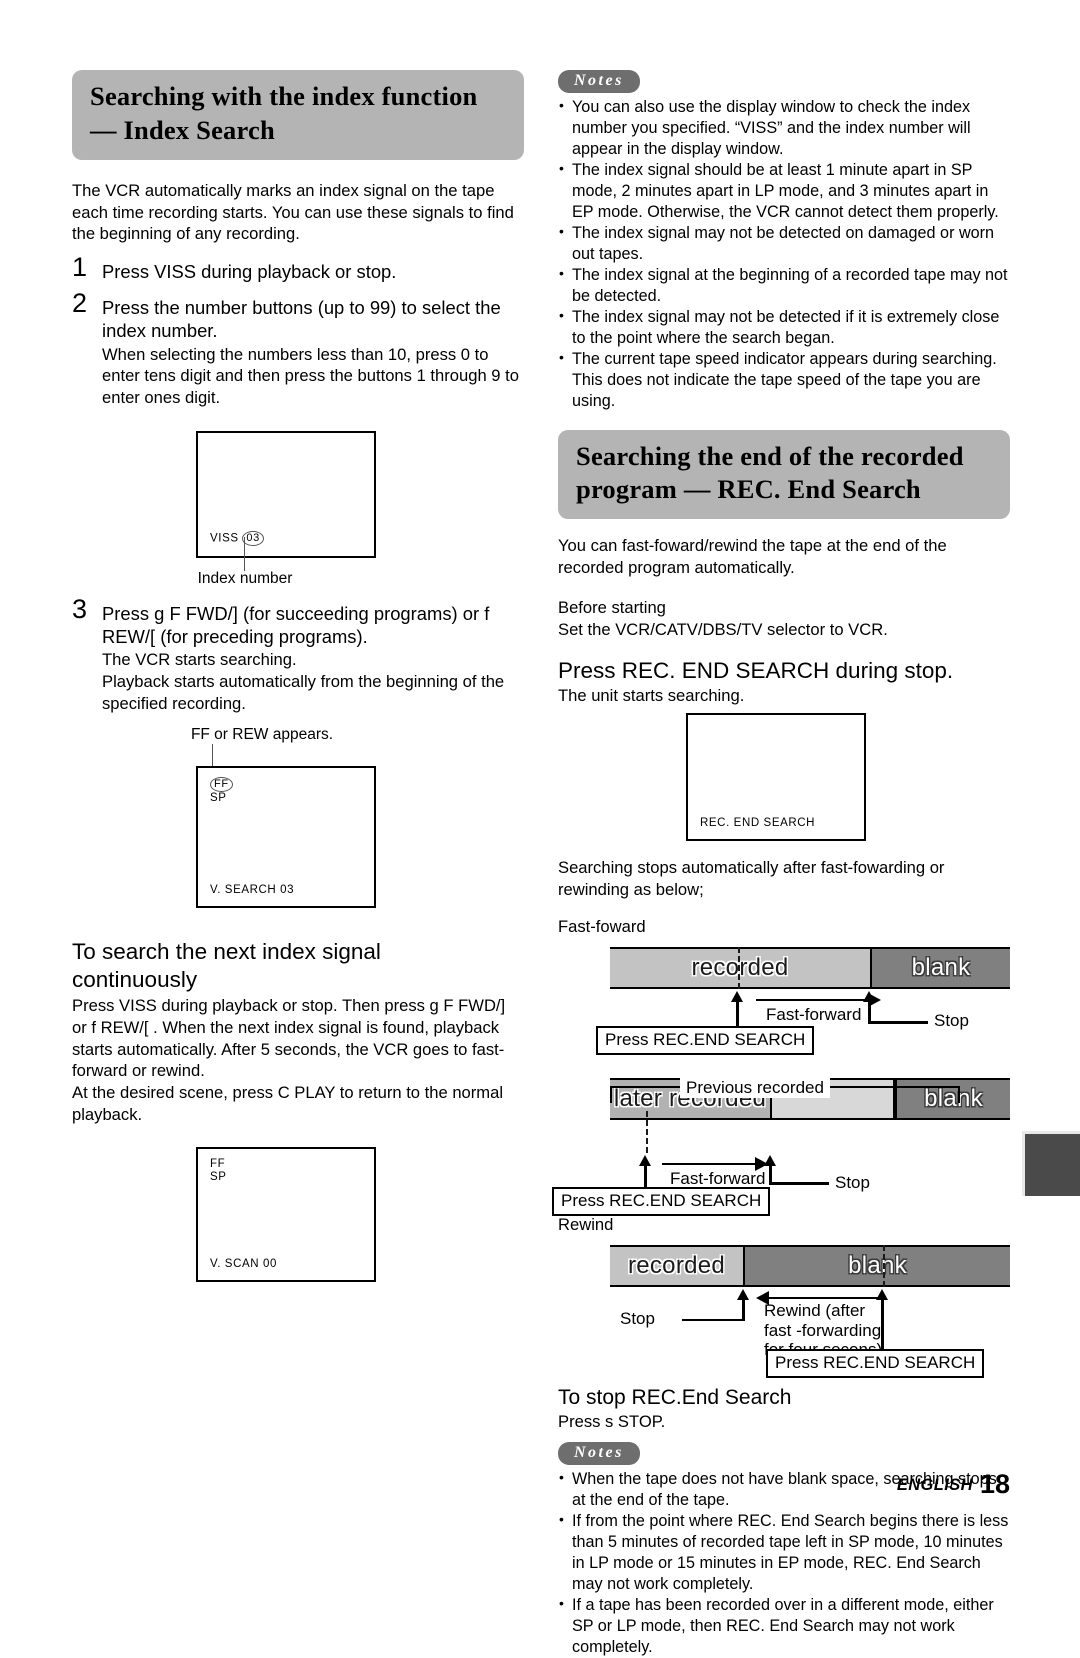 The width and height of the screenshot is (1080, 1658). I want to click on v-scan-figure: FF SP V. SCAN 00, so click(298, 1216).